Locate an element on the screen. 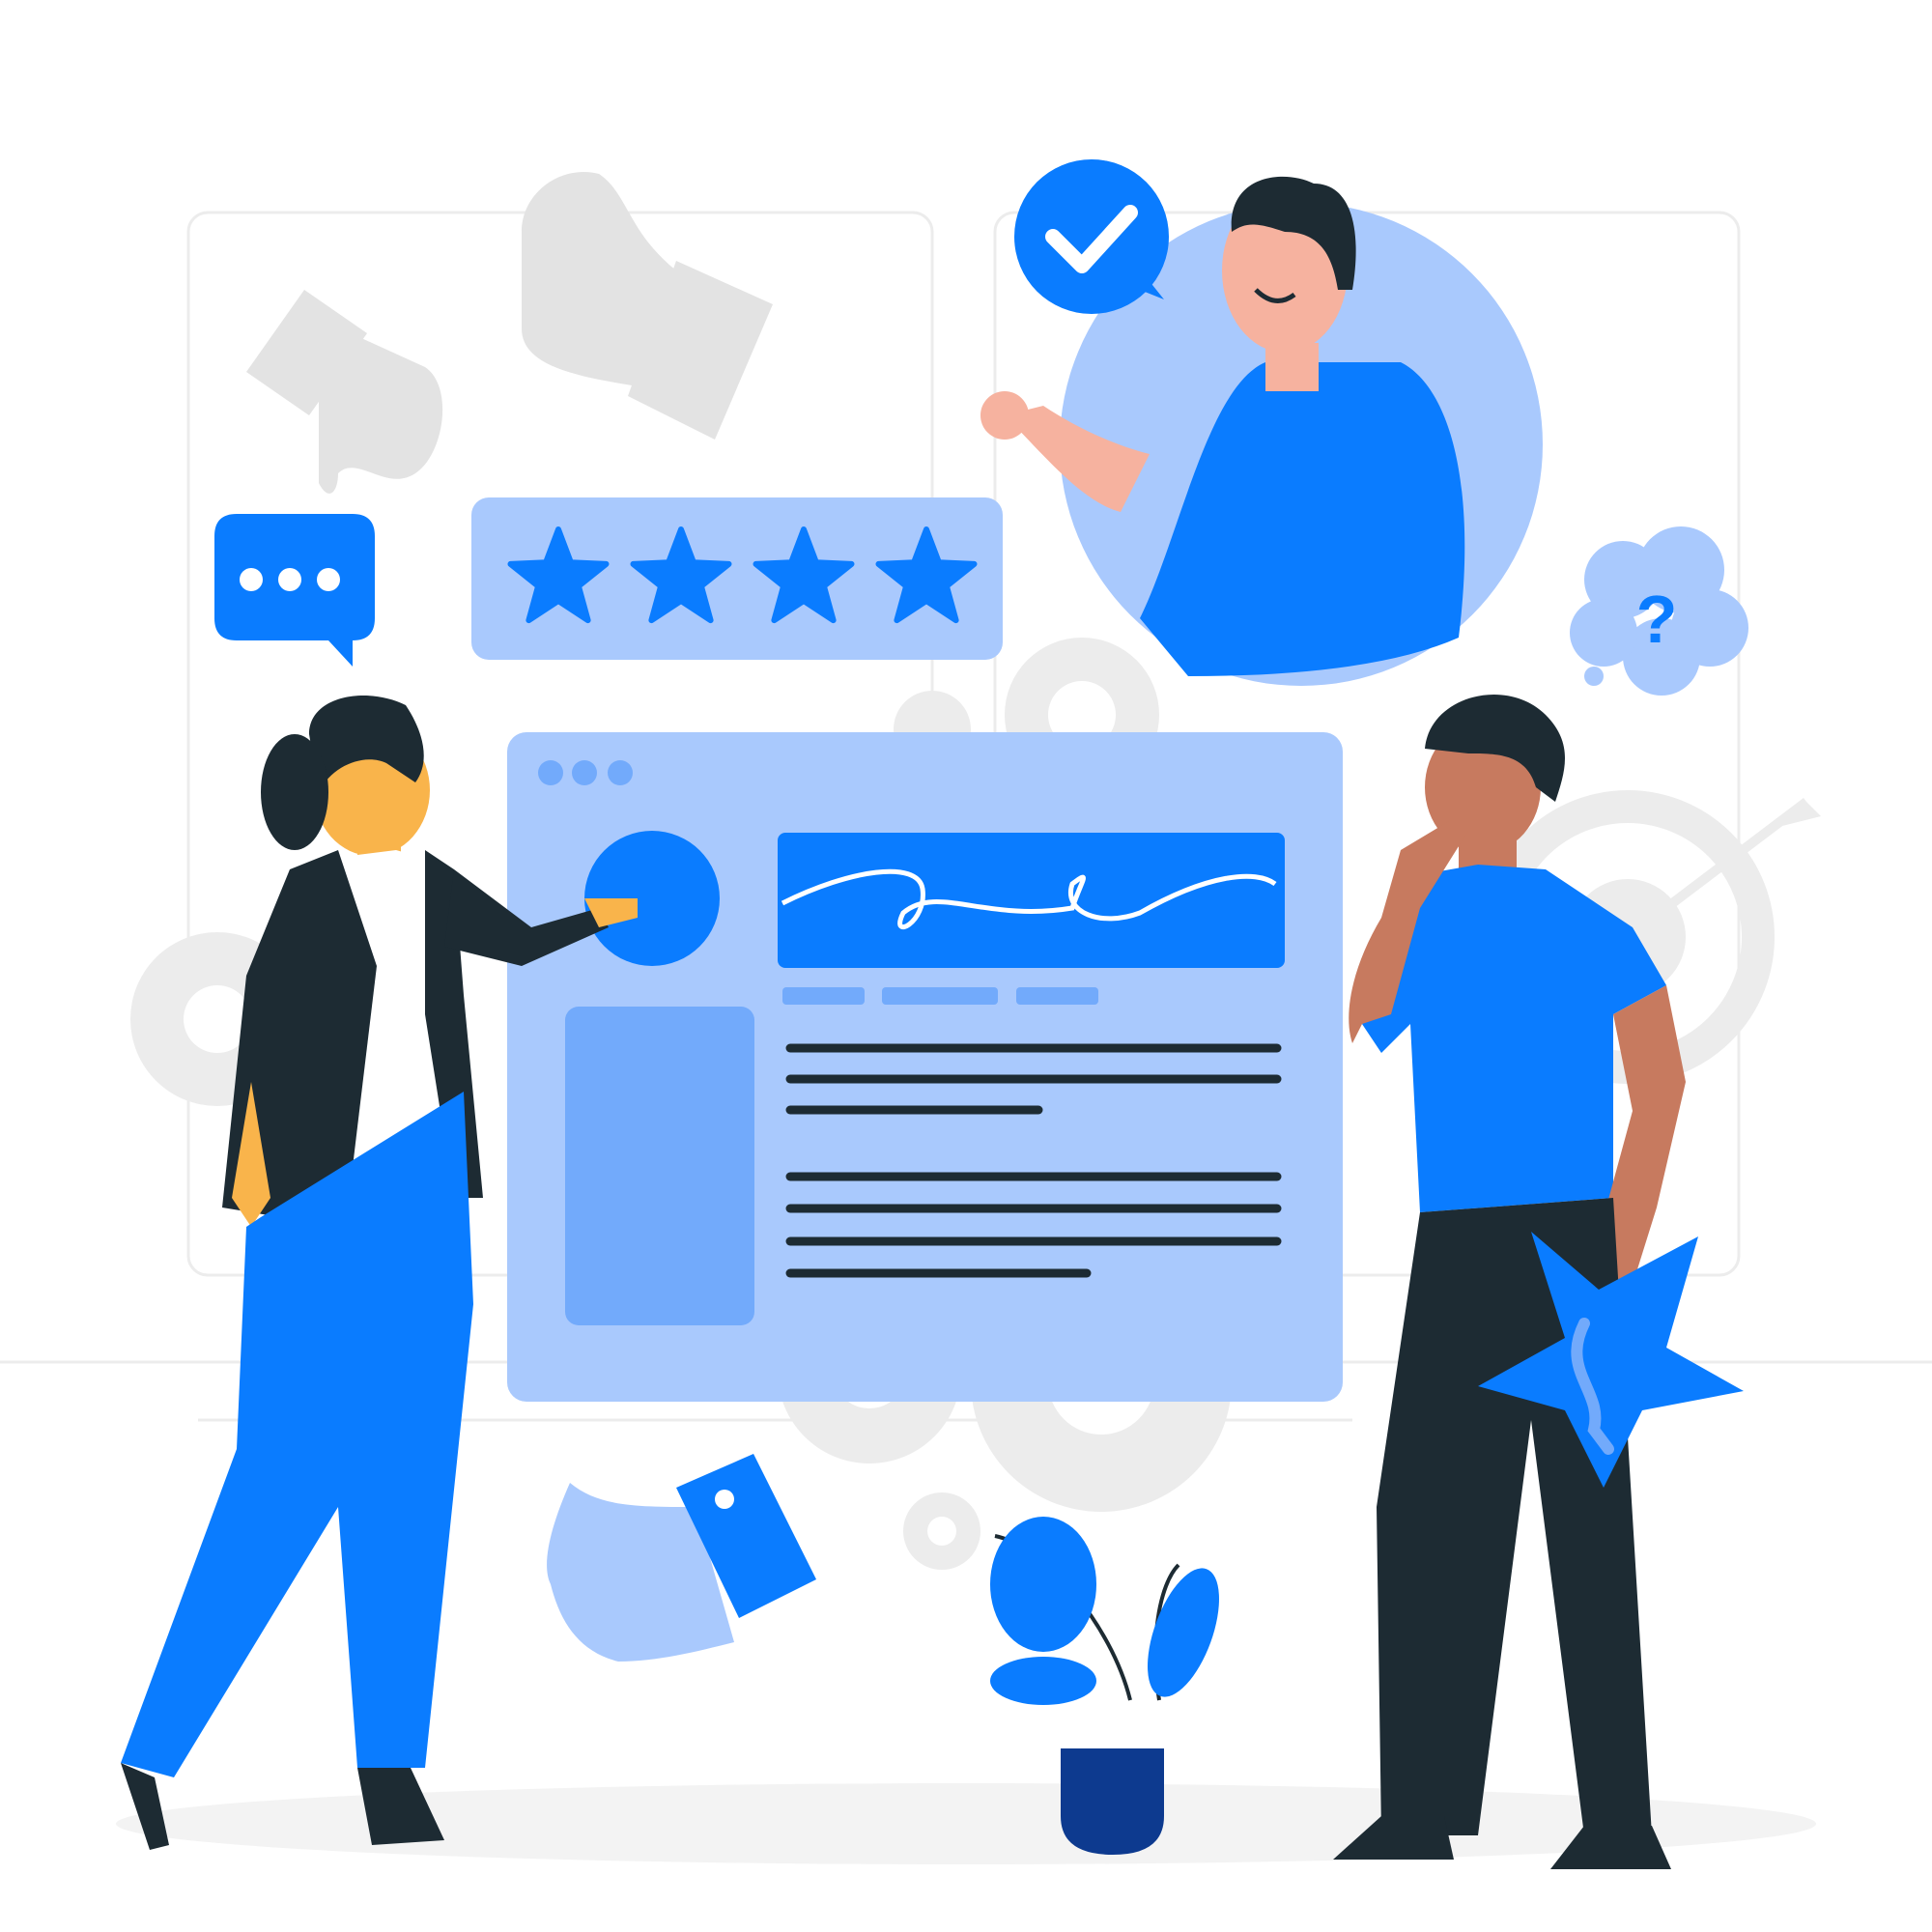 This screenshot has width=1932, height=1932. question-glyph: ? is located at coordinates (1657, 619).